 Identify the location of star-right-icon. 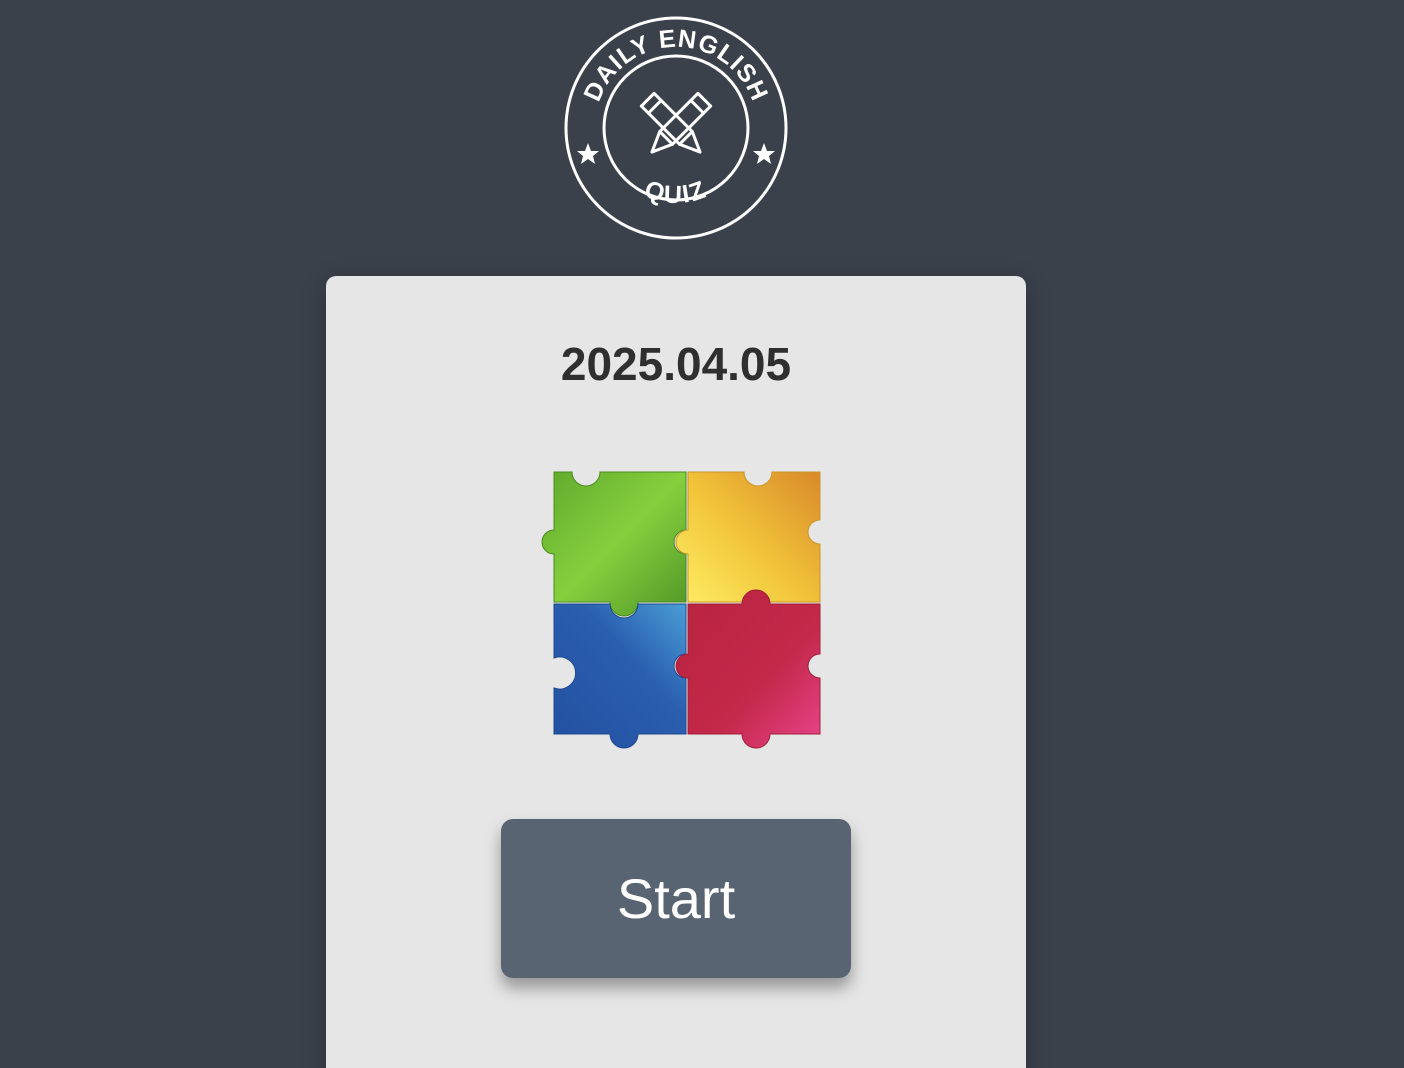
(764, 153).